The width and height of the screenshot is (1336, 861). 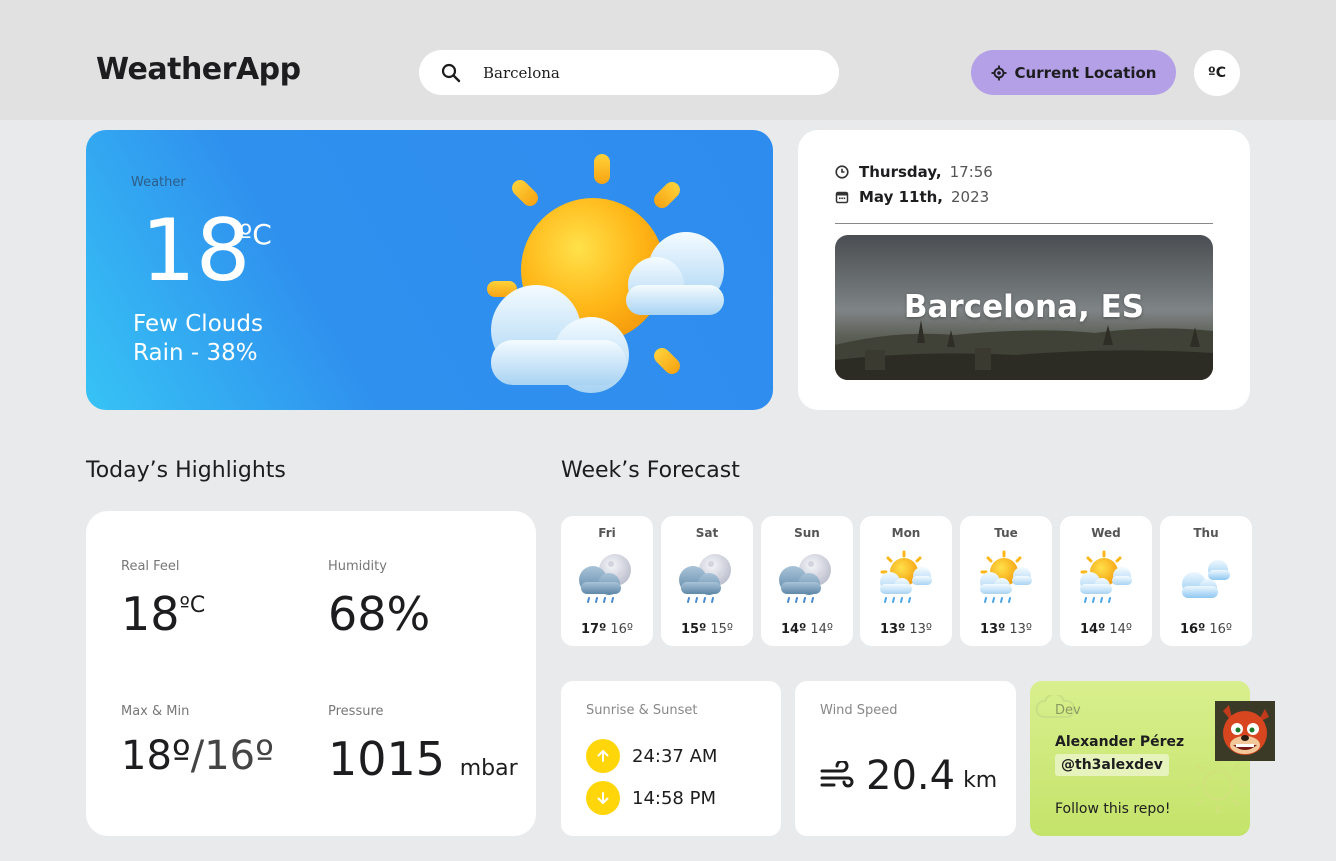 I want to click on weather-label: Weather, so click(x=158, y=182).